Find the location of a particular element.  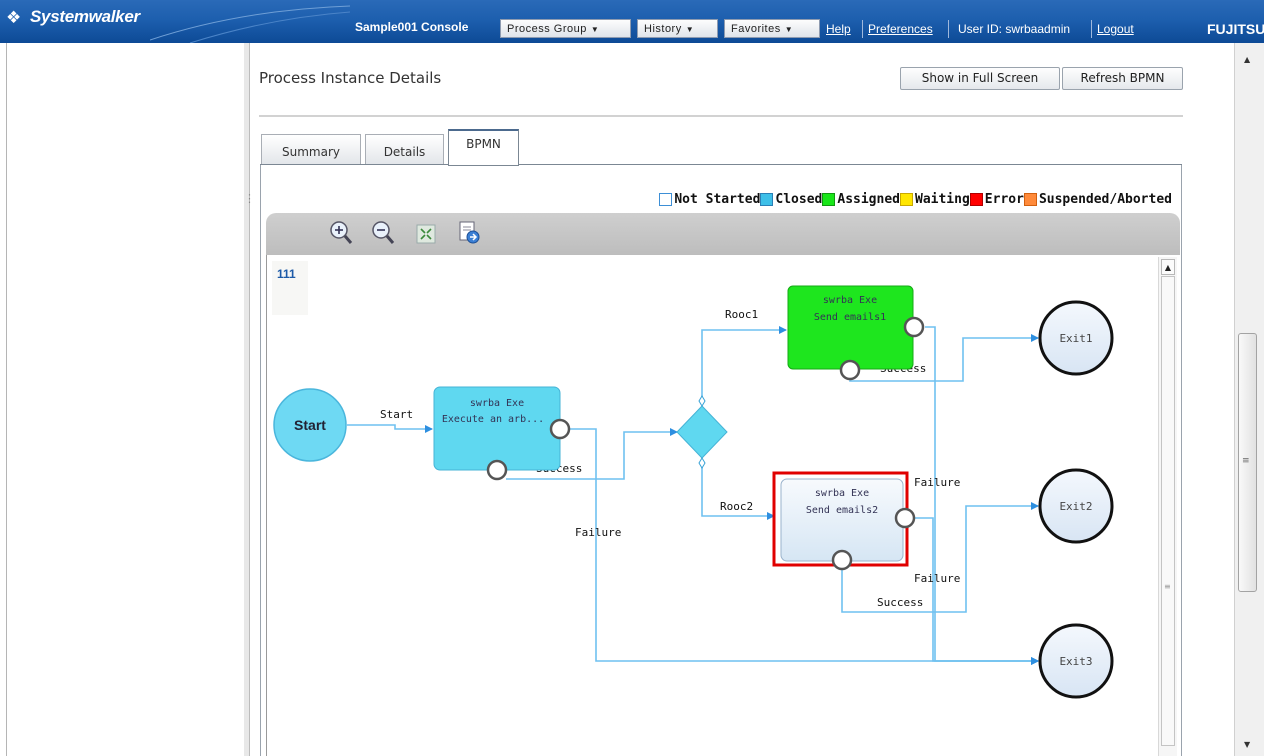

legend-item-assigned: Assigned is located at coordinates (861, 199).